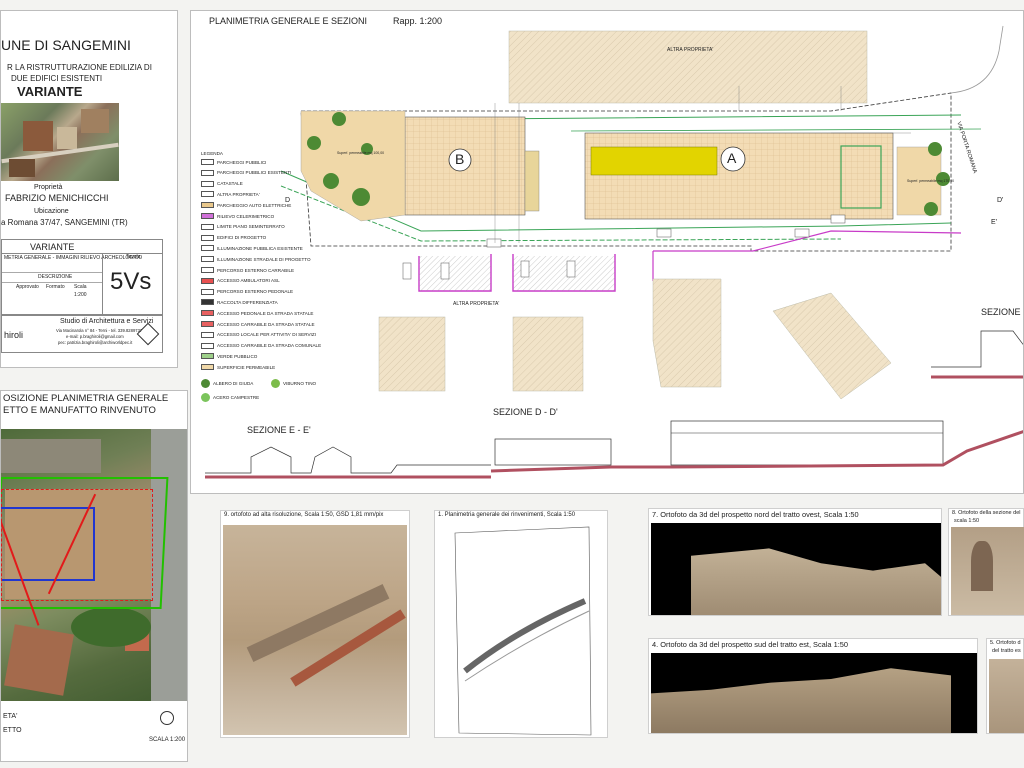 The height and width of the screenshot is (768, 1024). I want to click on hdr-scala: Scala, so click(80, 287).